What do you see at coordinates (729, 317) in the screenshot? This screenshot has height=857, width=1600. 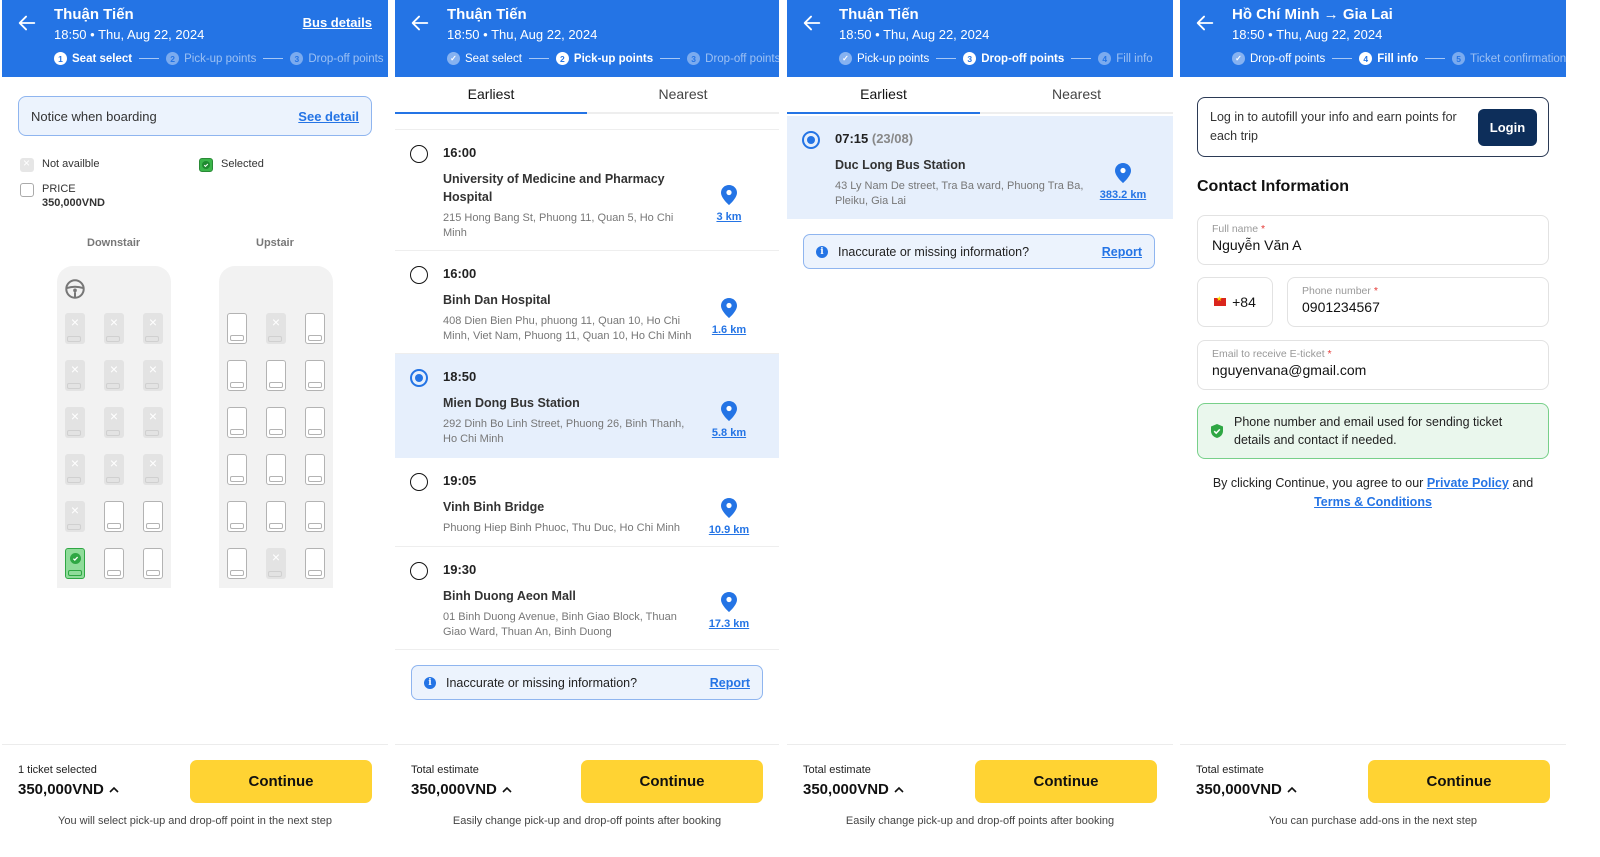 I see `stop-distance: 1.6 km` at bounding box center [729, 317].